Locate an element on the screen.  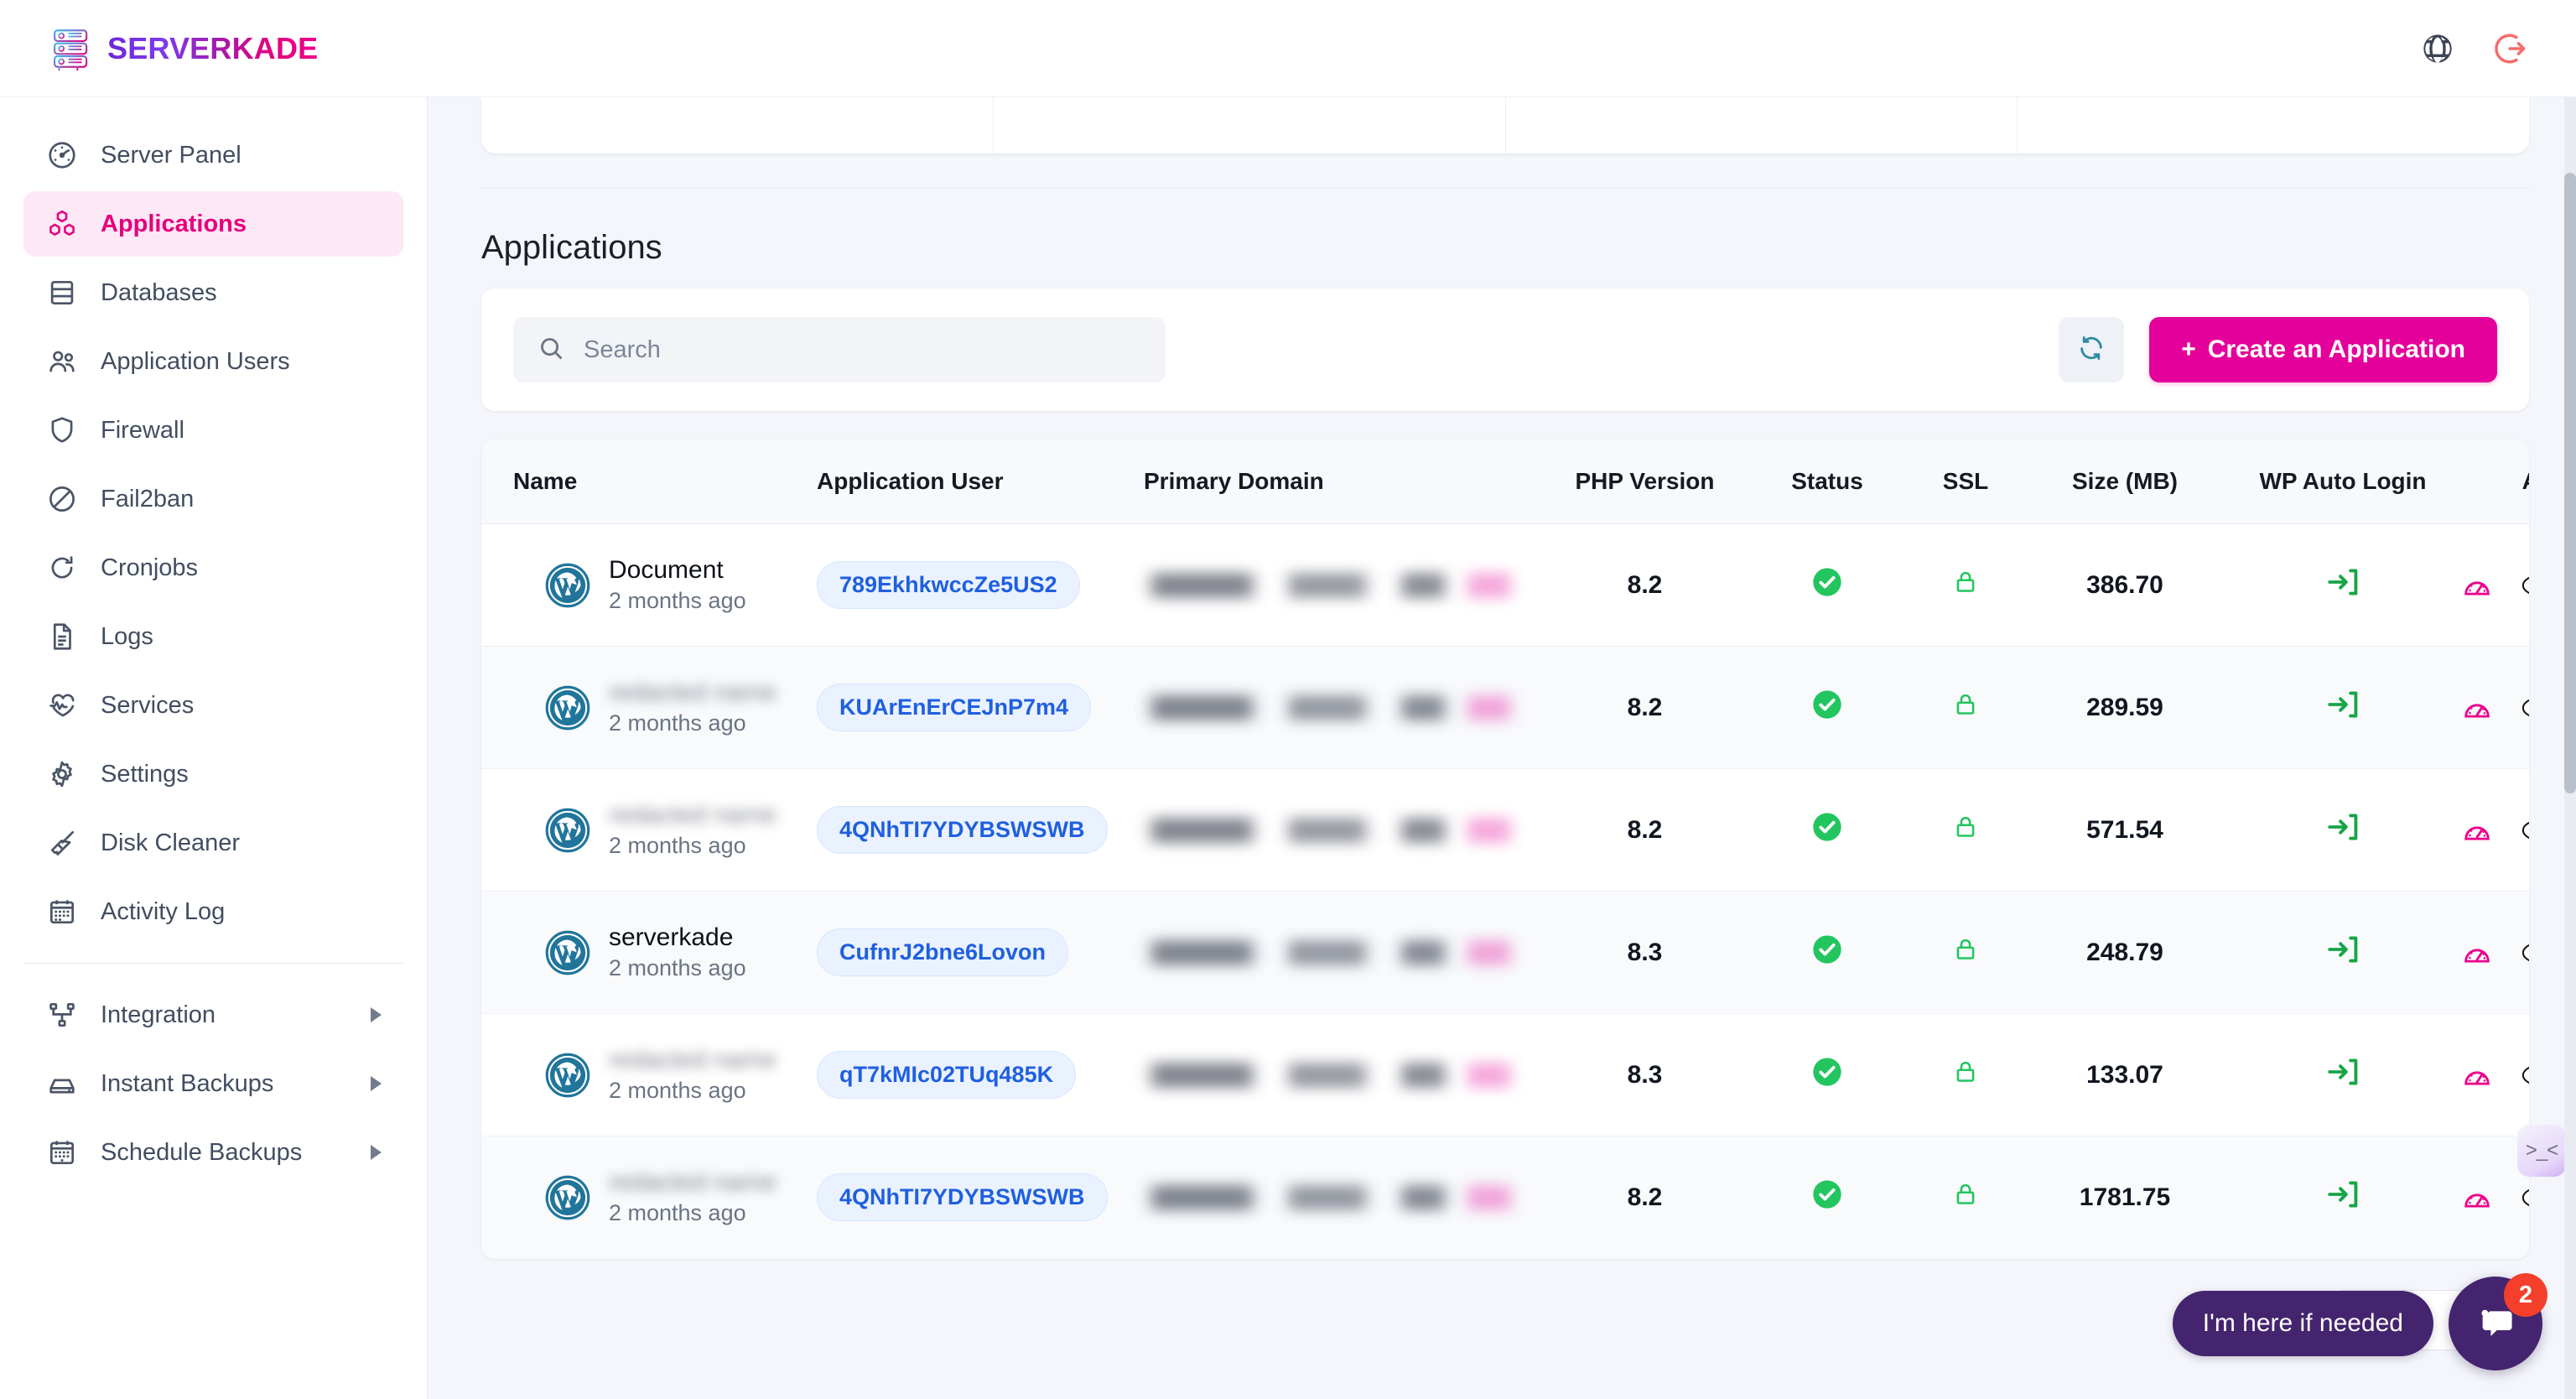
side-panel-handle: >_< is located at coordinates (2541, 1151).